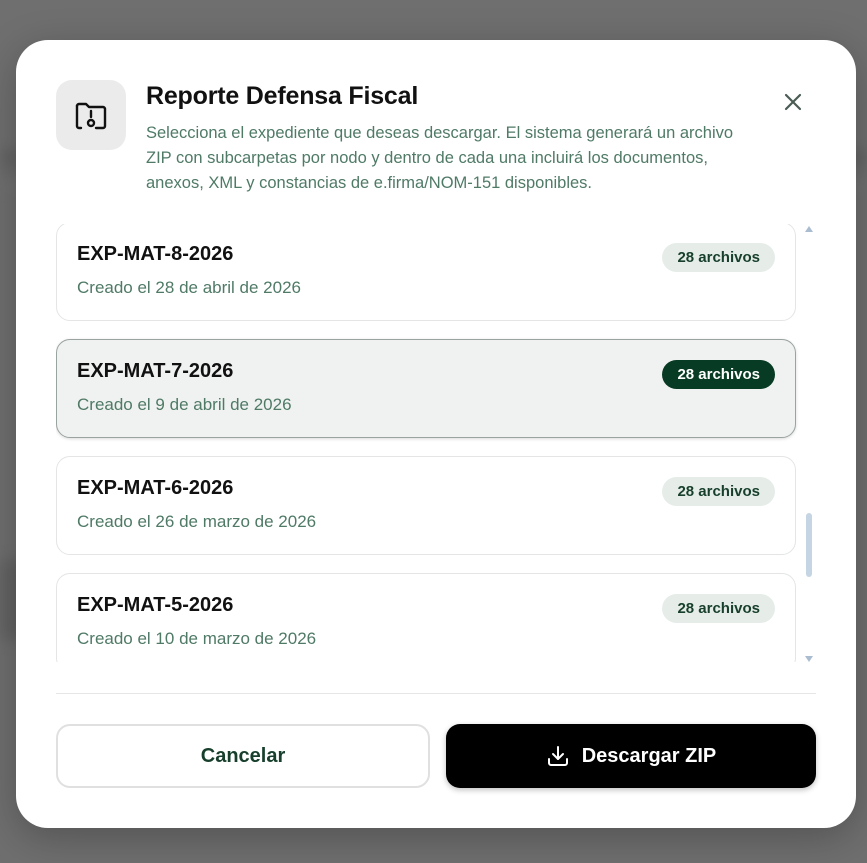 This screenshot has height=863, width=867. Describe the element at coordinates (189, 287) in the screenshot. I see `expediente-date: Creado el 28 de abril de 2026` at that location.